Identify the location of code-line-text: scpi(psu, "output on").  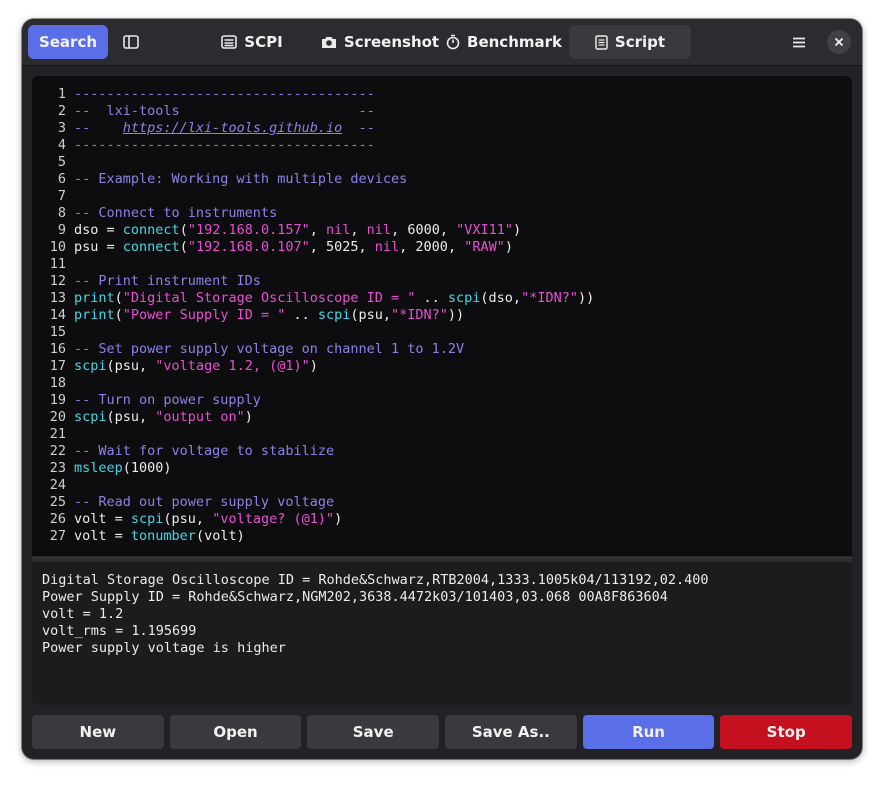
(163, 417).